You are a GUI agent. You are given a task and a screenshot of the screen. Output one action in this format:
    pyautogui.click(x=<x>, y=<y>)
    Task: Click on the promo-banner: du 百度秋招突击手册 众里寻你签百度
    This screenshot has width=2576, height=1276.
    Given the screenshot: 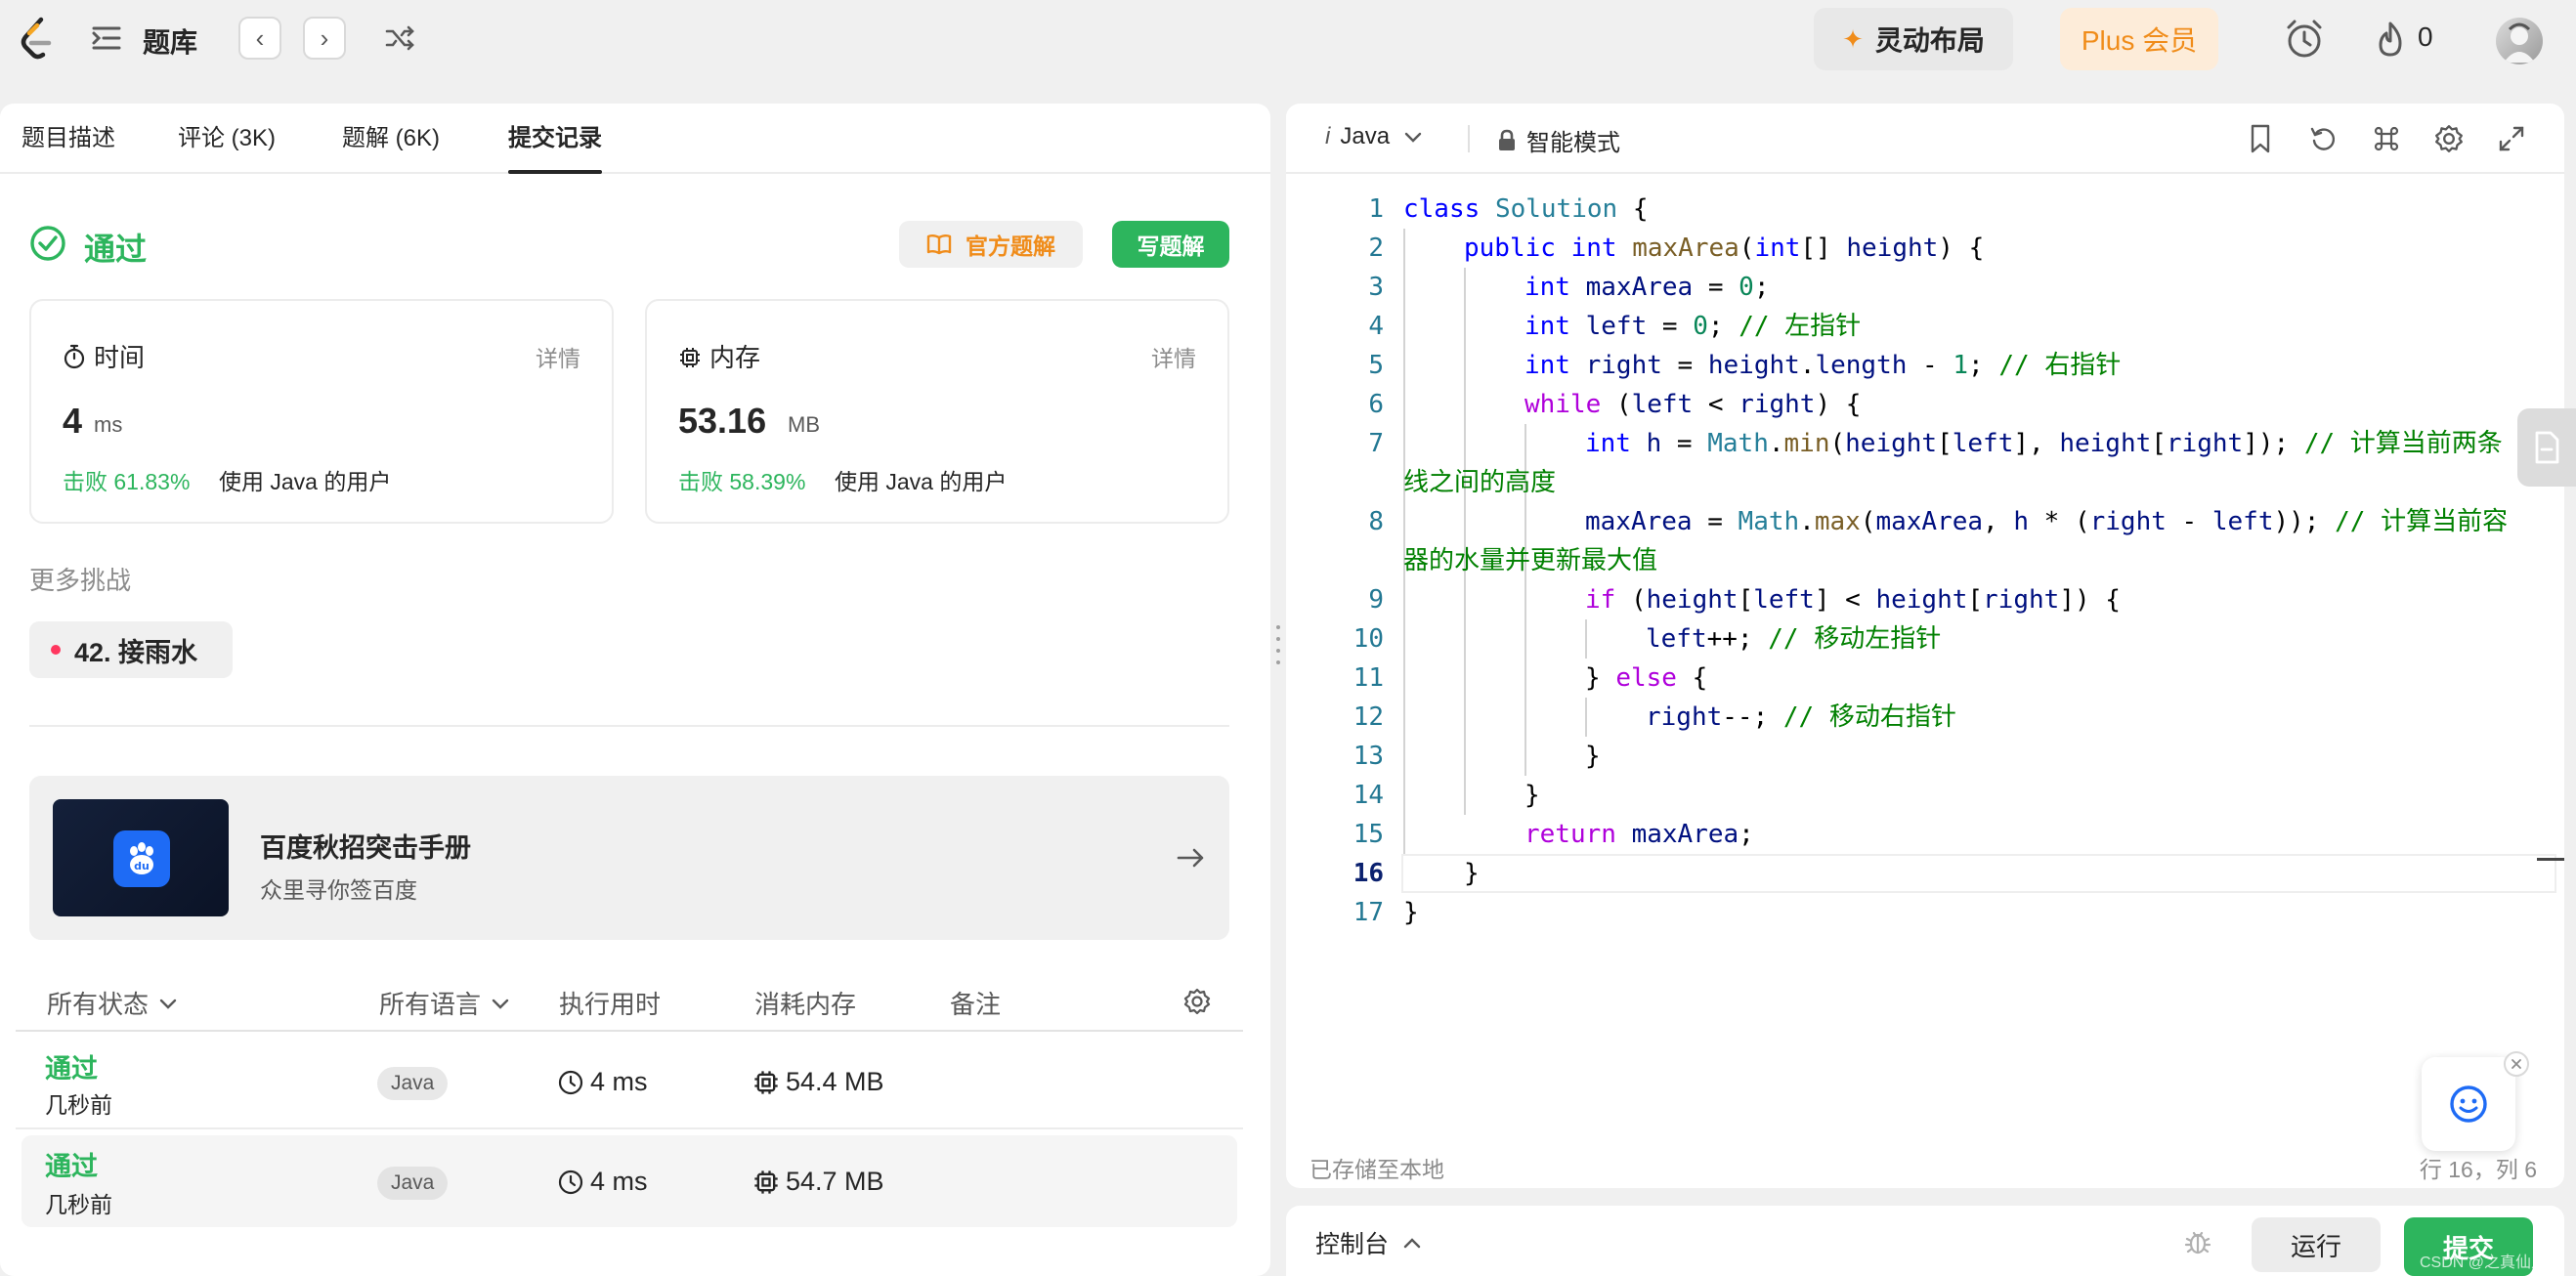 What is the action you would take?
    pyautogui.click(x=629, y=858)
    